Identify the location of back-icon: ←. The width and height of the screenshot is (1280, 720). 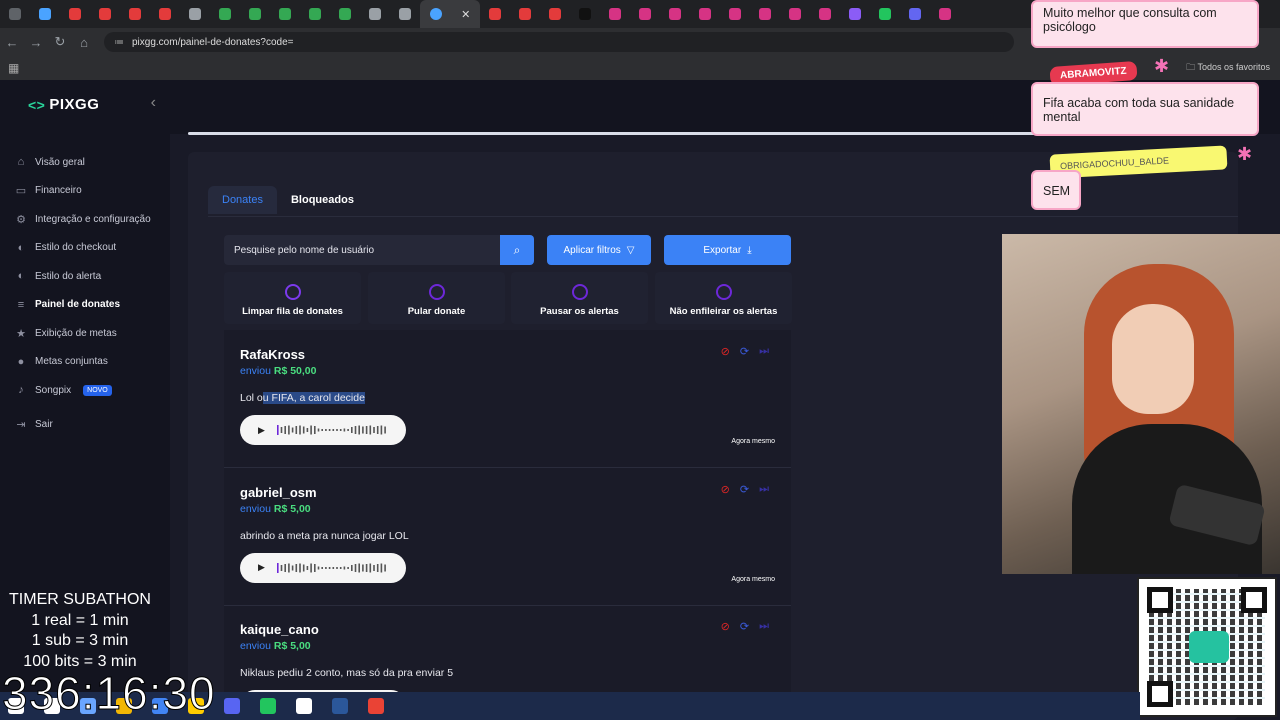
(12, 42).